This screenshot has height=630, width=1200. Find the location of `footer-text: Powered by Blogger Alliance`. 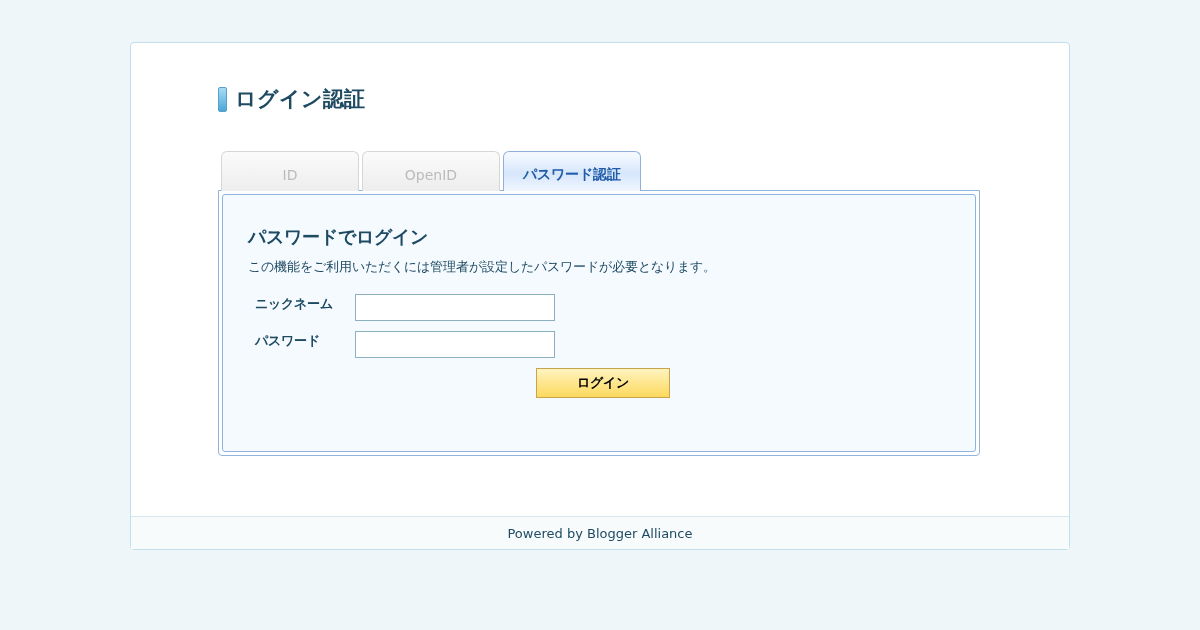

footer-text: Powered by Blogger Alliance is located at coordinates (600, 532).